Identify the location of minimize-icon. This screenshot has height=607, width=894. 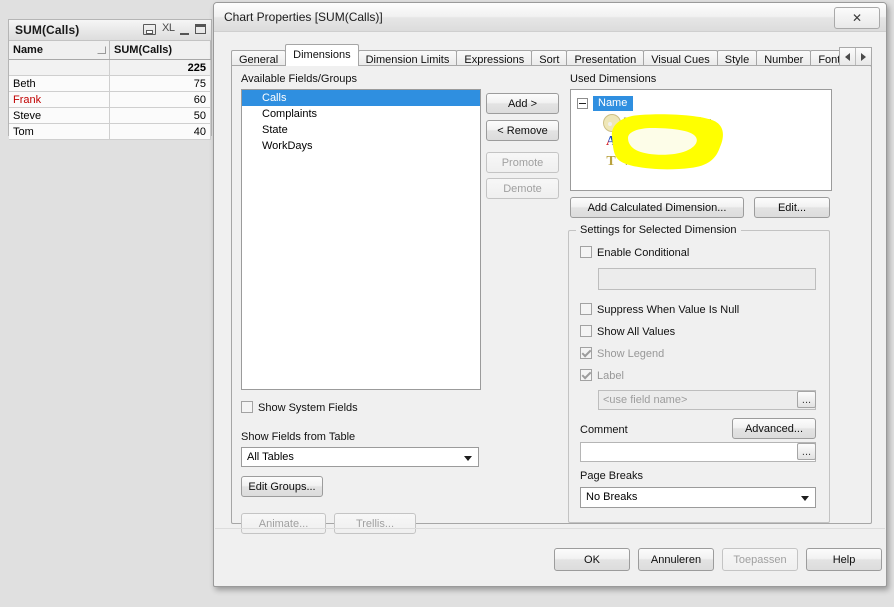
(184, 29).